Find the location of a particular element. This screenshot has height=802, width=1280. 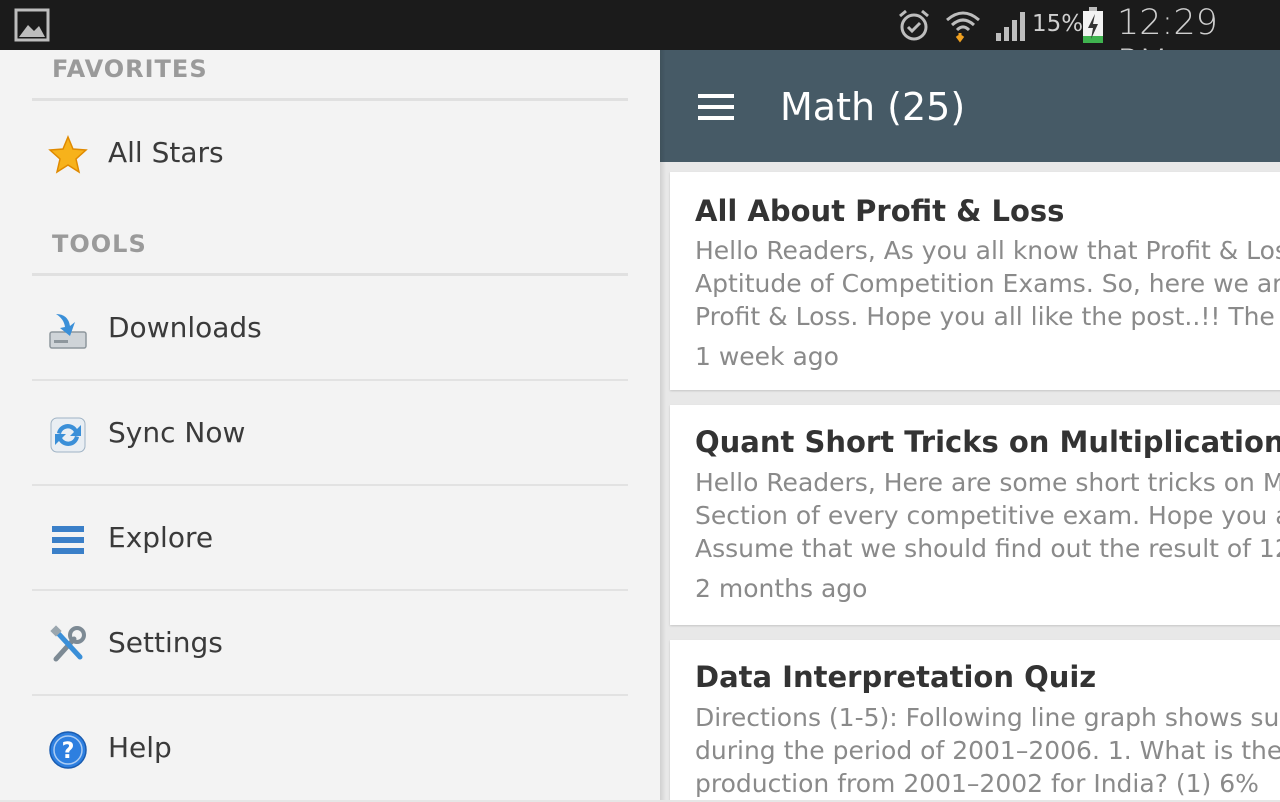

wifi-icon is located at coordinates (963, 27).